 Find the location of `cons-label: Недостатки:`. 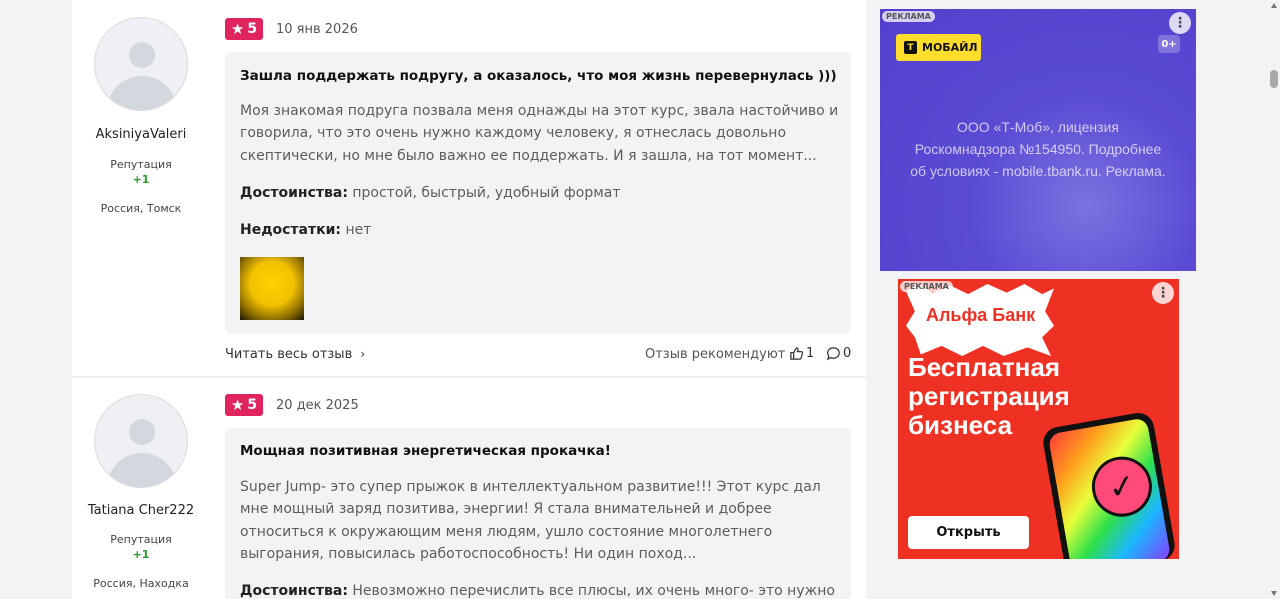

cons-label: Недостатки: is located at coordinates (291, 230).